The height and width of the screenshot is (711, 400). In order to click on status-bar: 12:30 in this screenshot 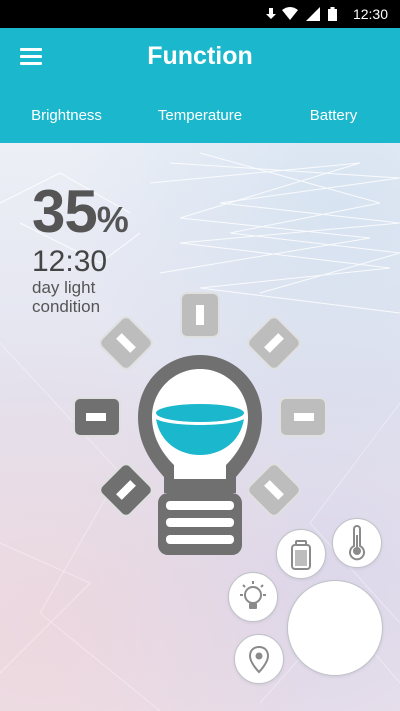, I will do `click(200, 14)`.